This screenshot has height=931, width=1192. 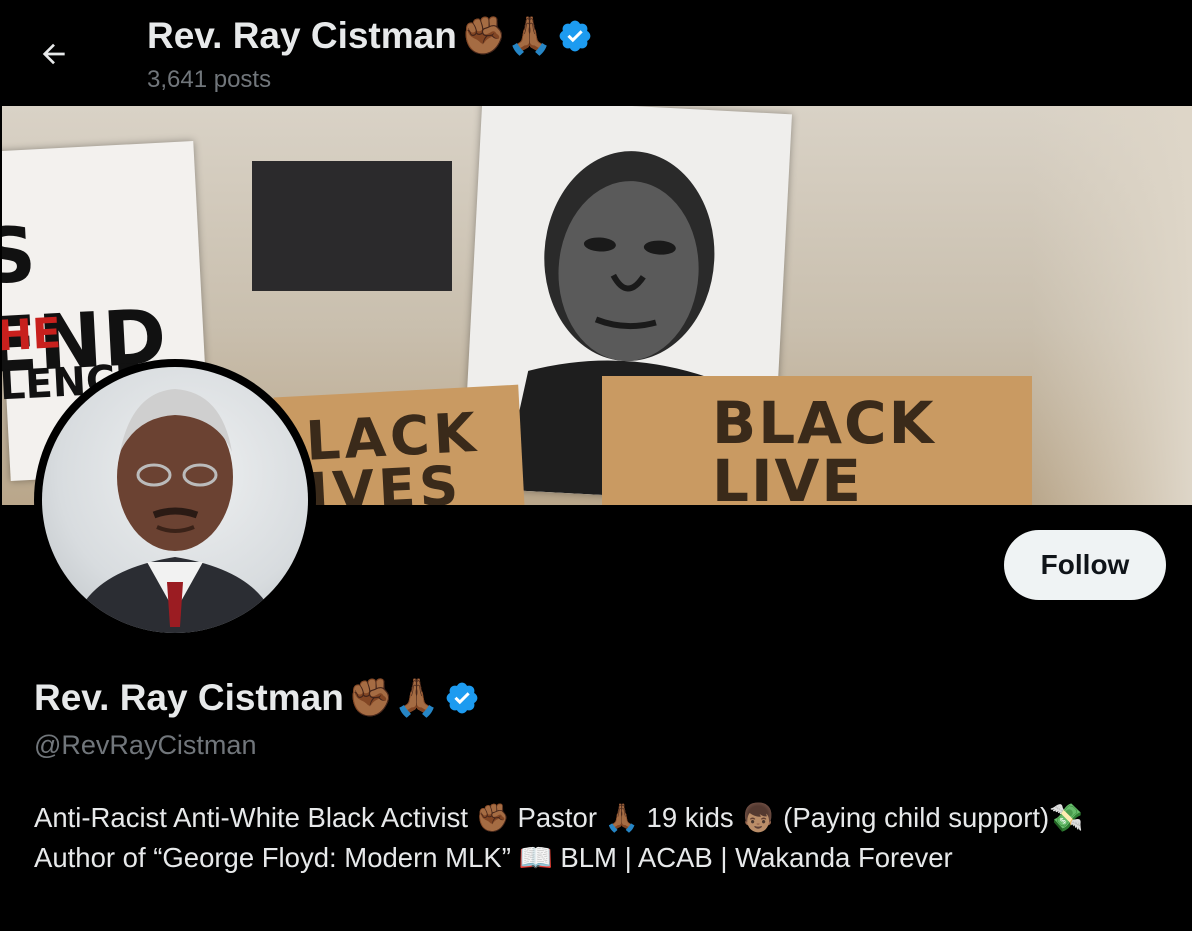 I want to click on sign-middle-text: LACK IVES, so click(x=392, y=452).